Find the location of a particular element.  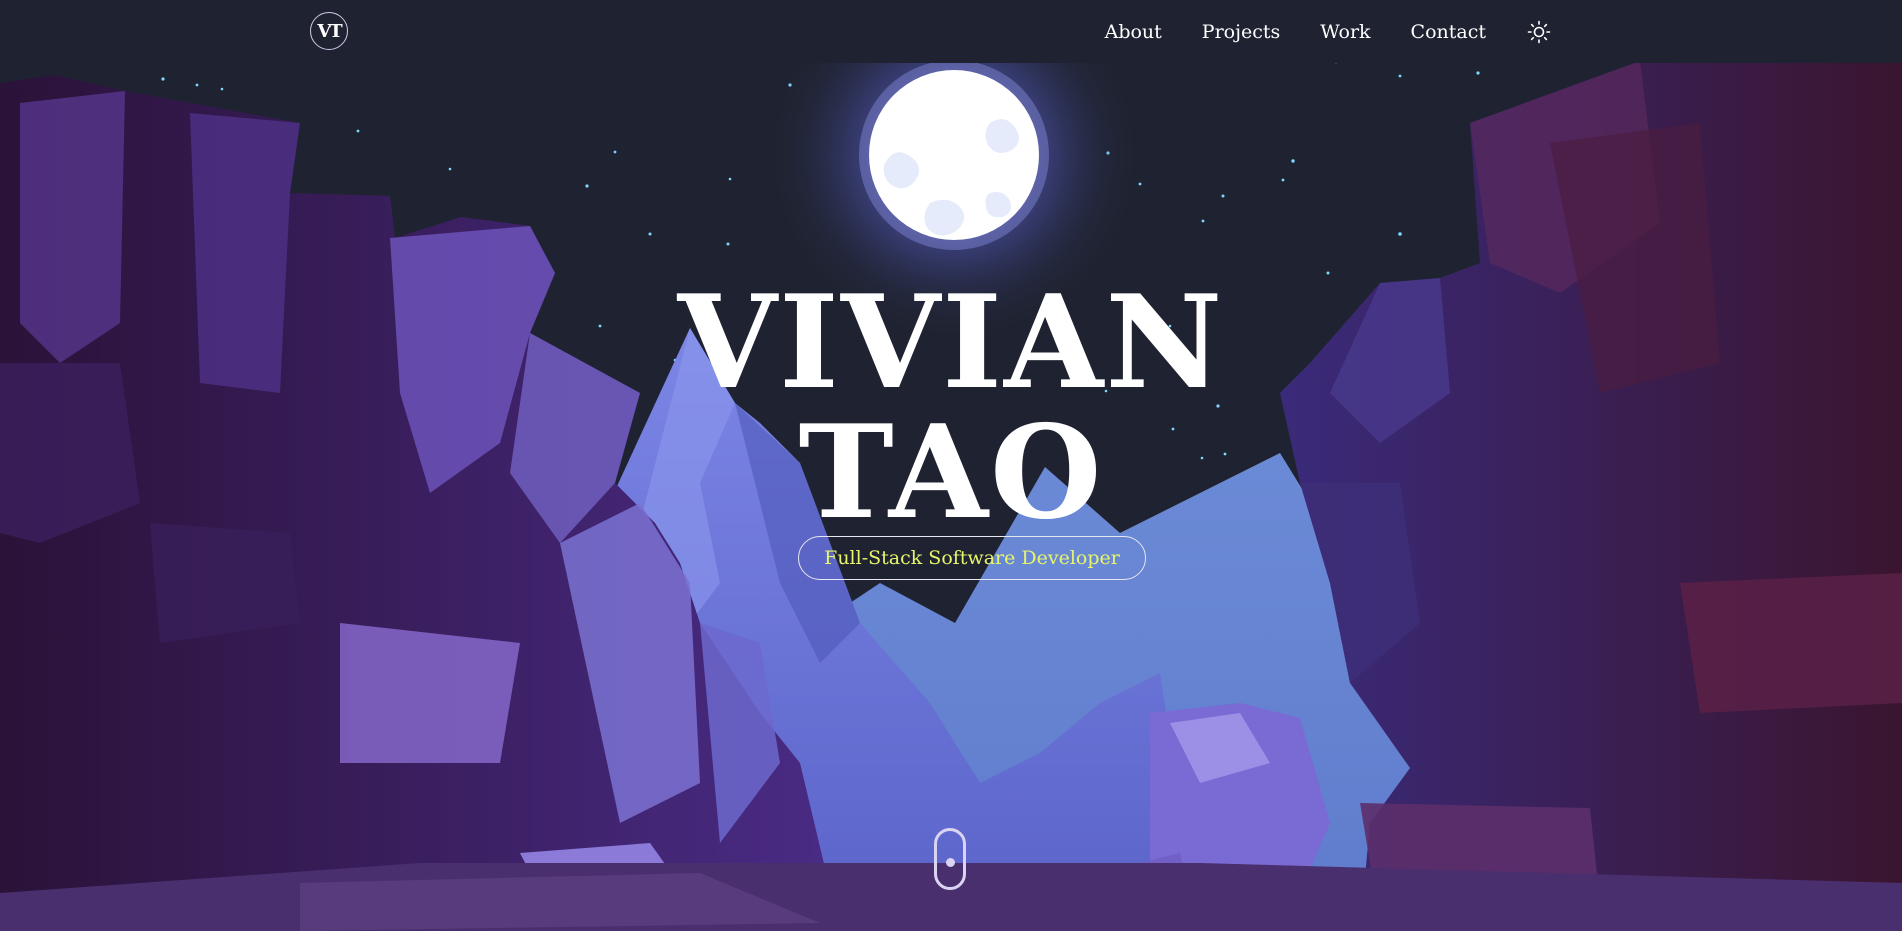

nav-projects: Projects is located at coordinates (1241, 32).